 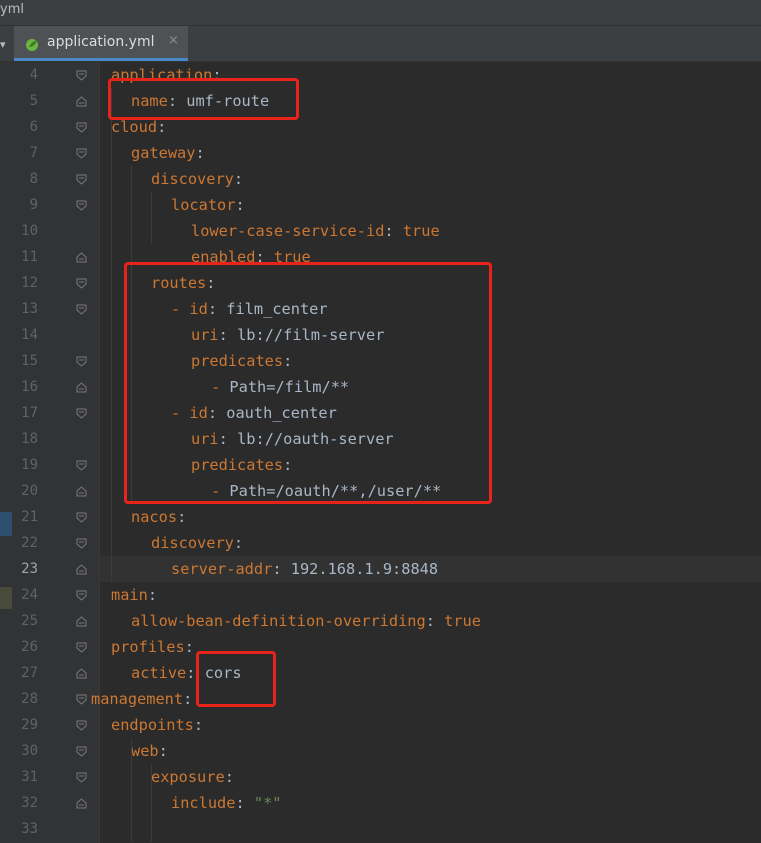 What do you see at coordinates (29, 465) in the screenshot?
I see `line-number: 19` at bounding box center [29, 465].